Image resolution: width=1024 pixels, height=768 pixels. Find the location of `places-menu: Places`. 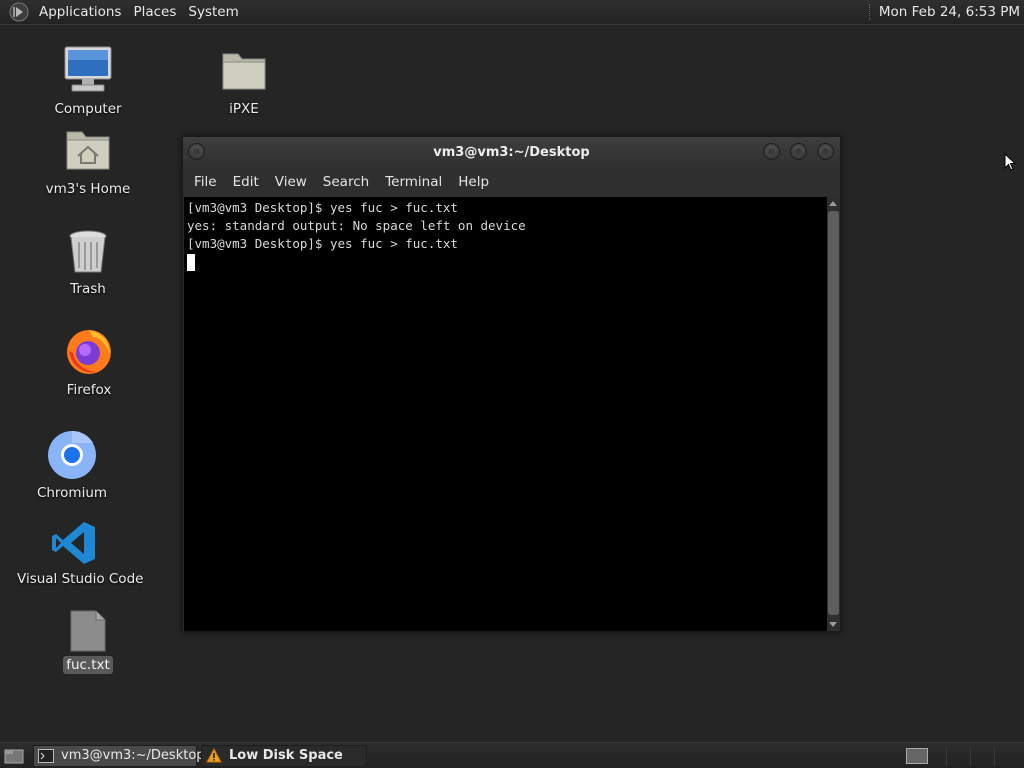

places-menu: Places is located at coordinates (154, 12).